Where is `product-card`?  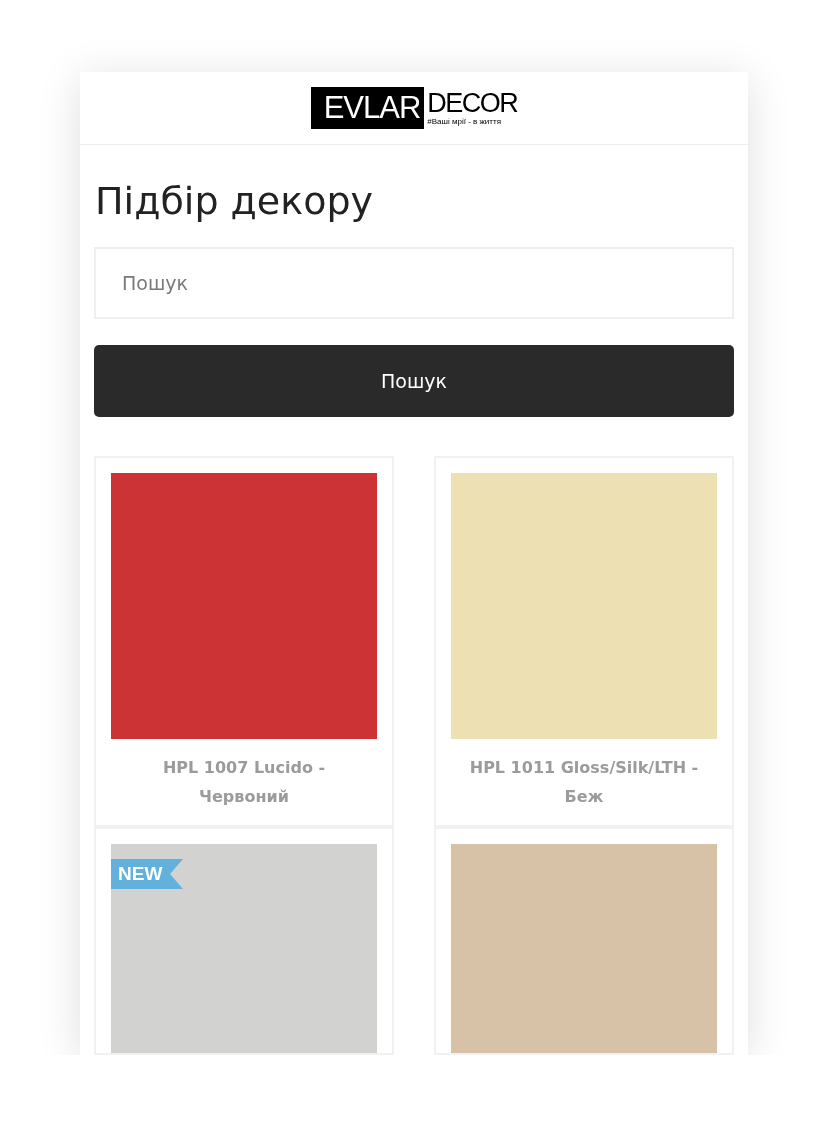
product-card is located at coordinates (584, 941).